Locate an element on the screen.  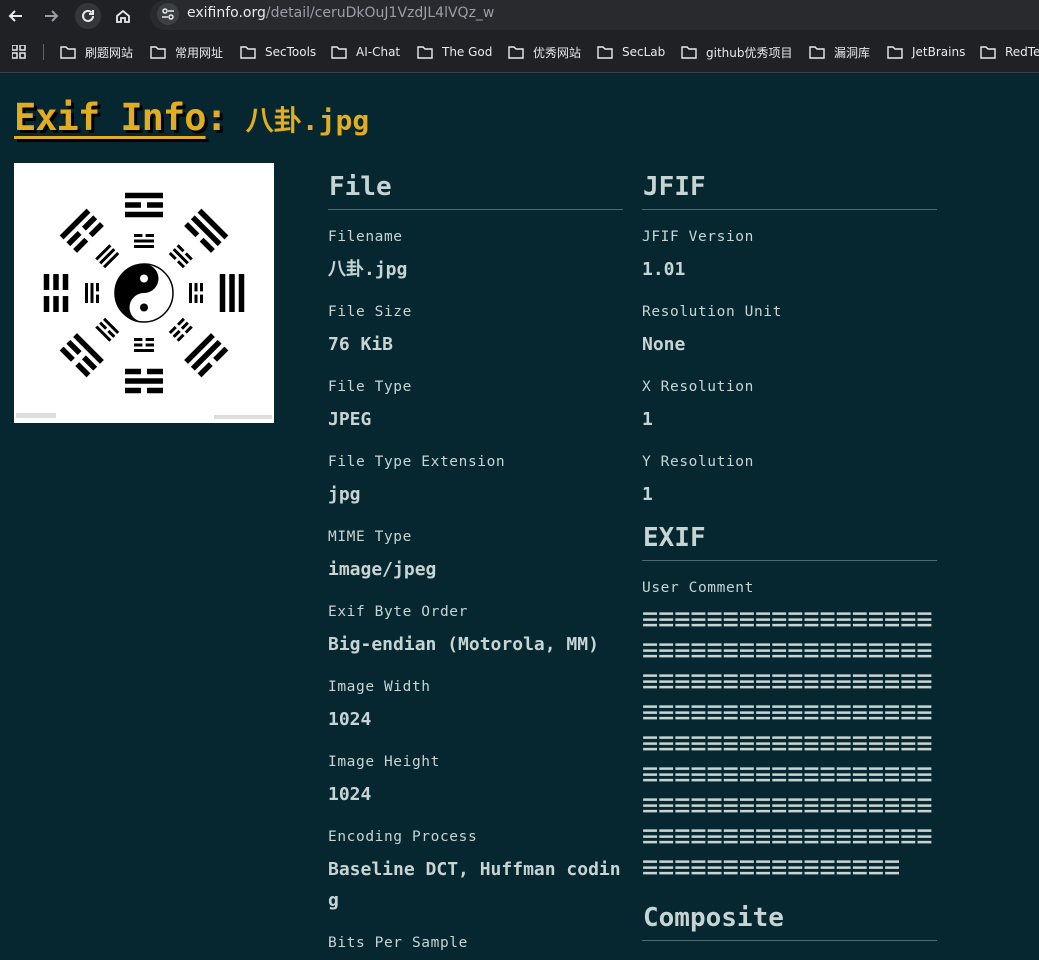
composite-section: Composite is located at coordinates (789, 918).